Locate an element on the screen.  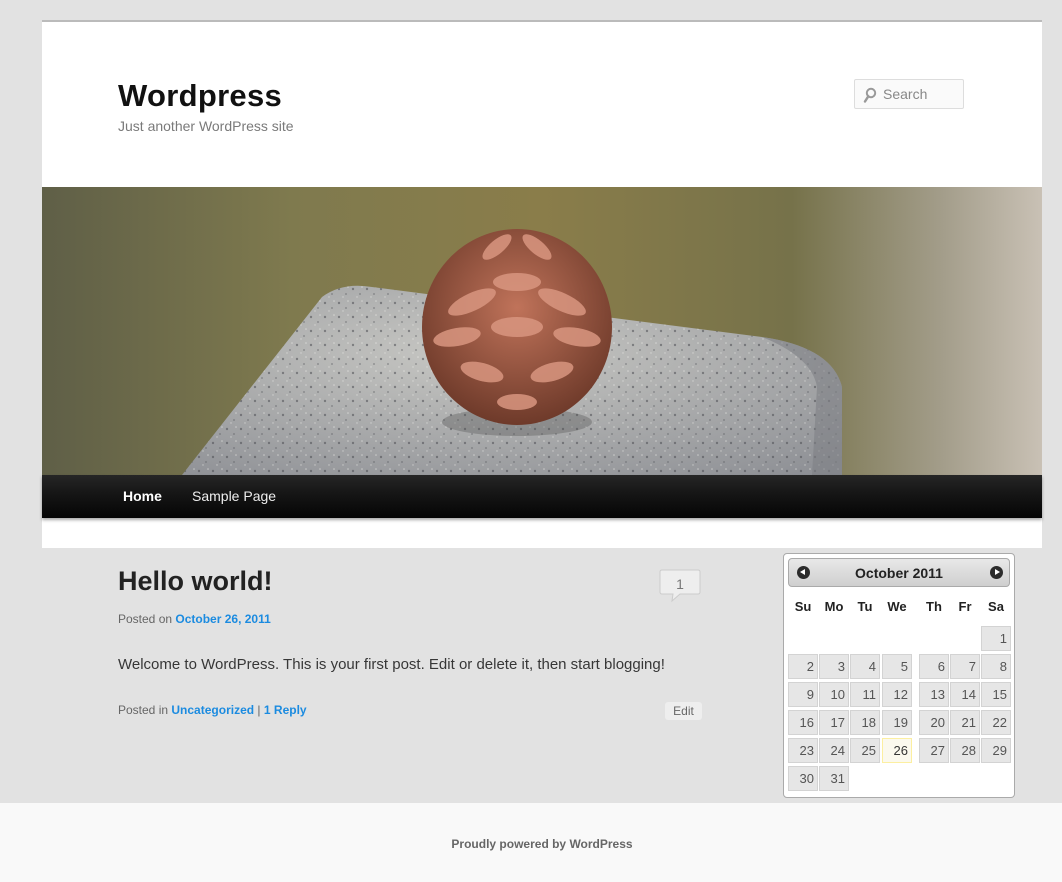
calendar-day: 20 is located at coordinates (934, 722).